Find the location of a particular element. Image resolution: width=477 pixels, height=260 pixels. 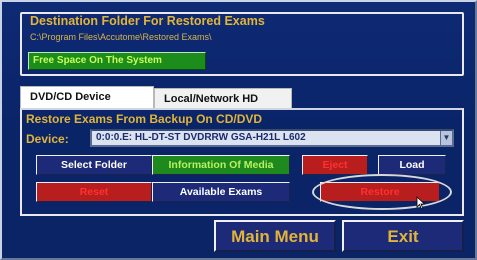

information-of-media-button: Information Of Media is located at coordinates (221, 165).